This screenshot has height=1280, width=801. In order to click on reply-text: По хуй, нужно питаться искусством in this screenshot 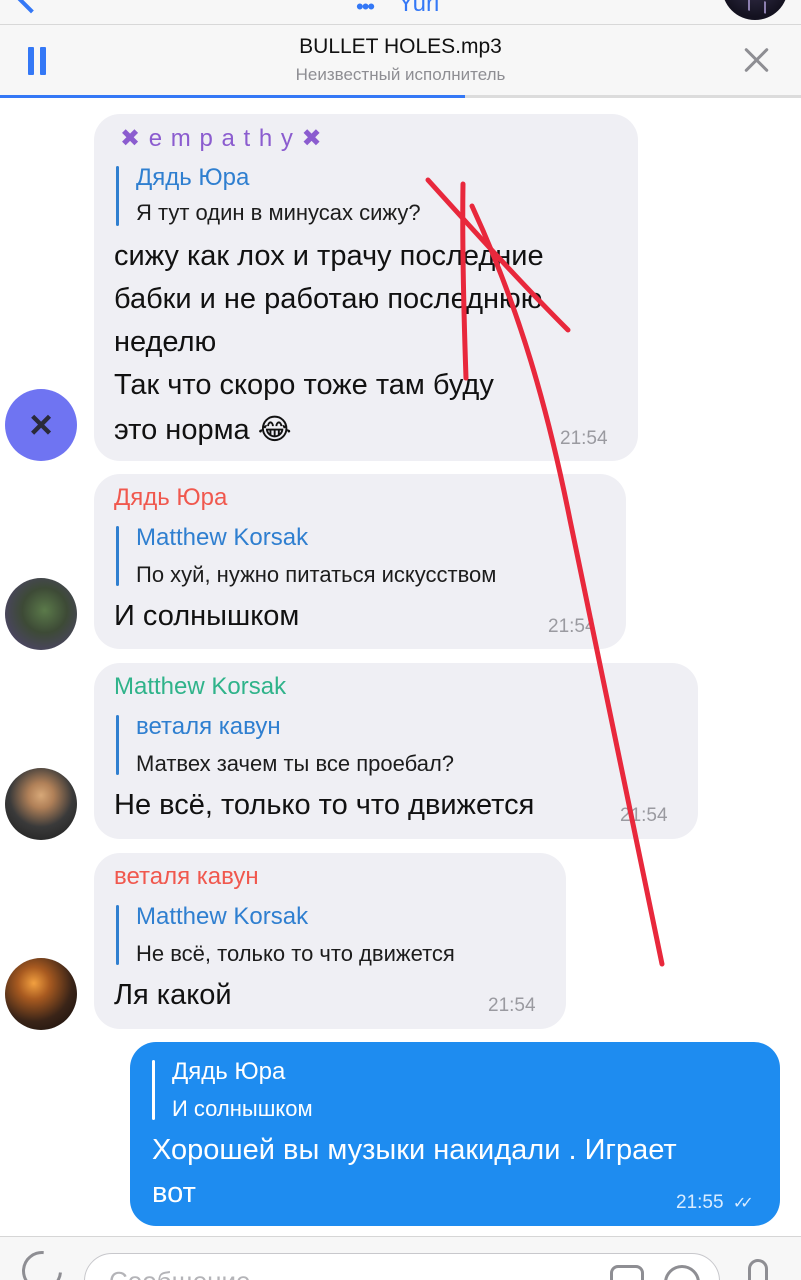, I will do `click(316, 575)`.